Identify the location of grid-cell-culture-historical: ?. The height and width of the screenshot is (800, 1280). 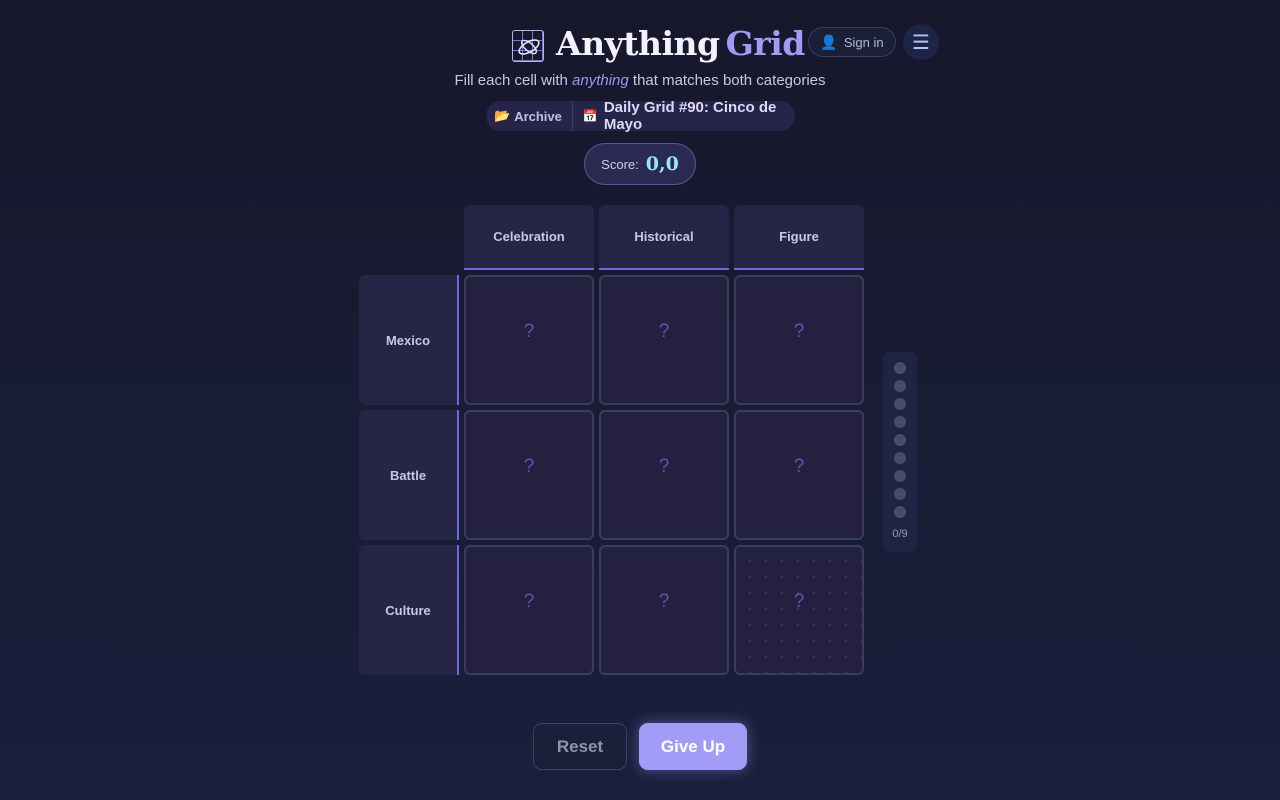
(664, 610).